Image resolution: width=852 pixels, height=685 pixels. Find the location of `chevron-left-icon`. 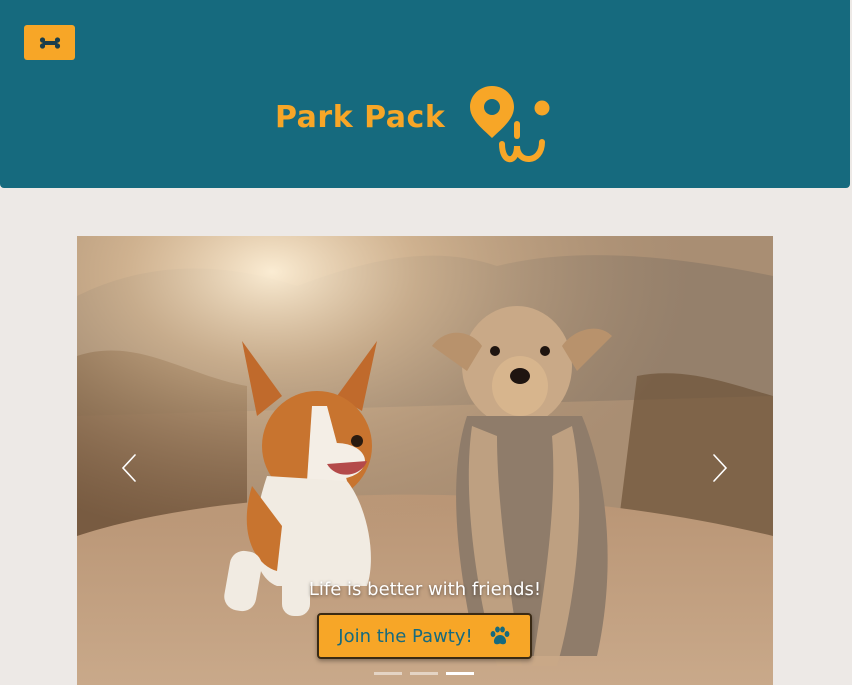

chevron-left-icon is located at coordinates (128, 468).